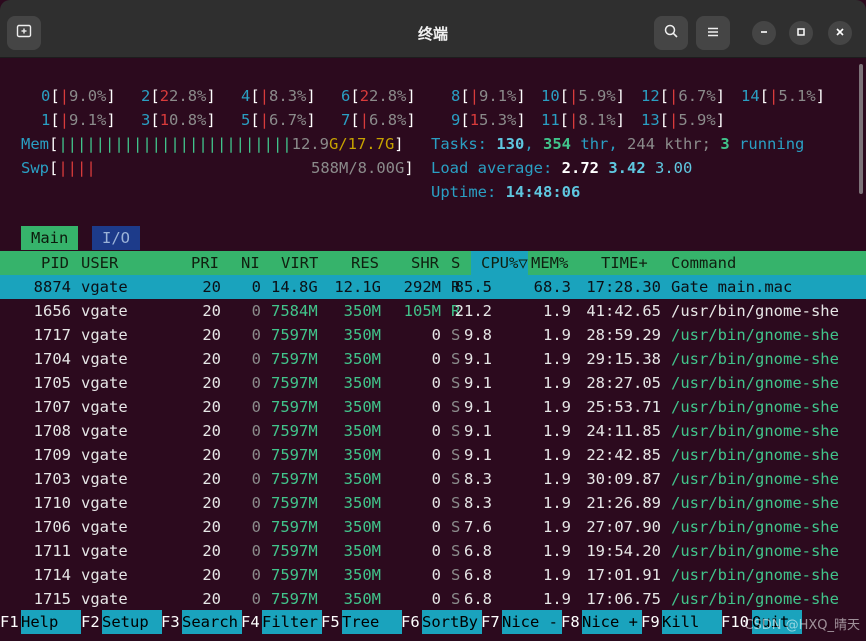  I want to click on col-command: Command, so click(703, 263).